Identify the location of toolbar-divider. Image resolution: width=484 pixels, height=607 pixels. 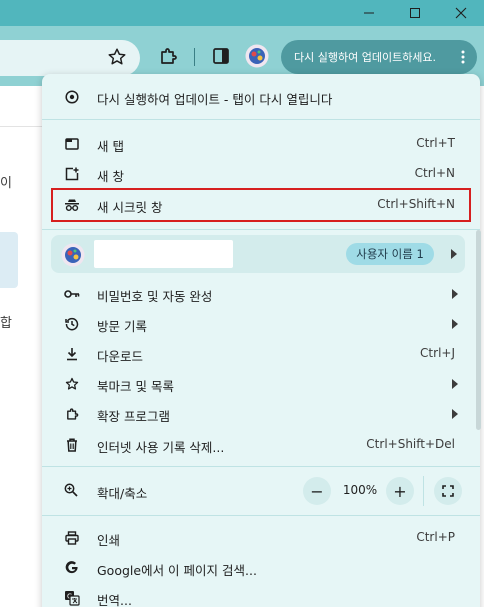
(194, 57).